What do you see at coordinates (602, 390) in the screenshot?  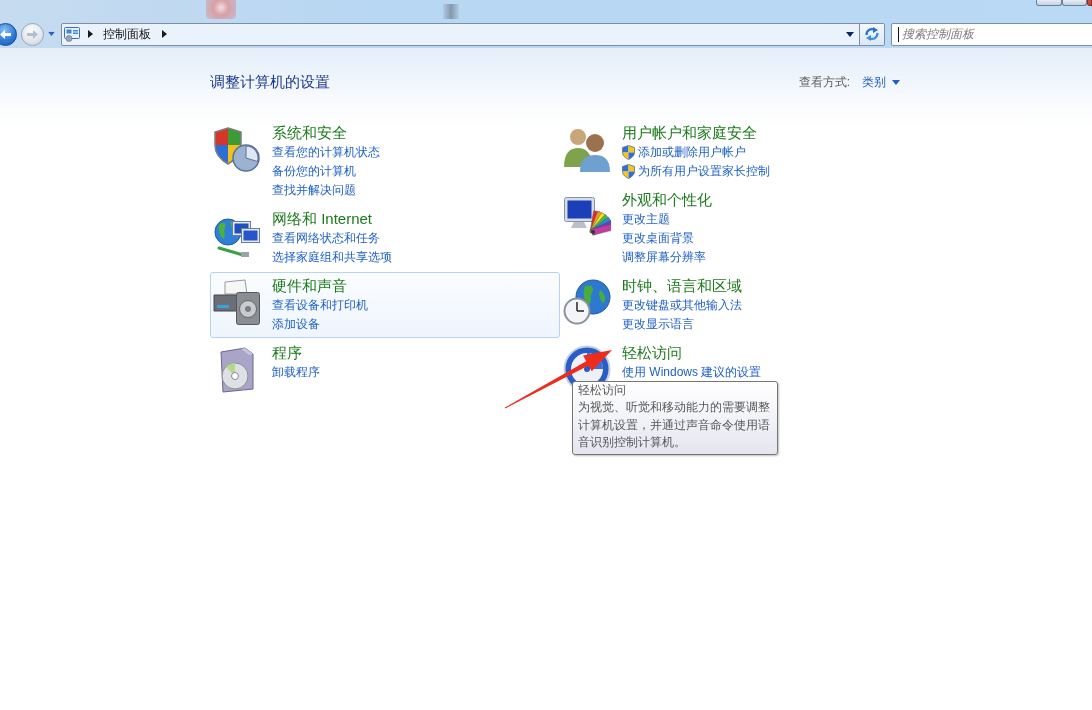 I see `tooltip-title: 轻松访问` at bounding box center [602, 390].